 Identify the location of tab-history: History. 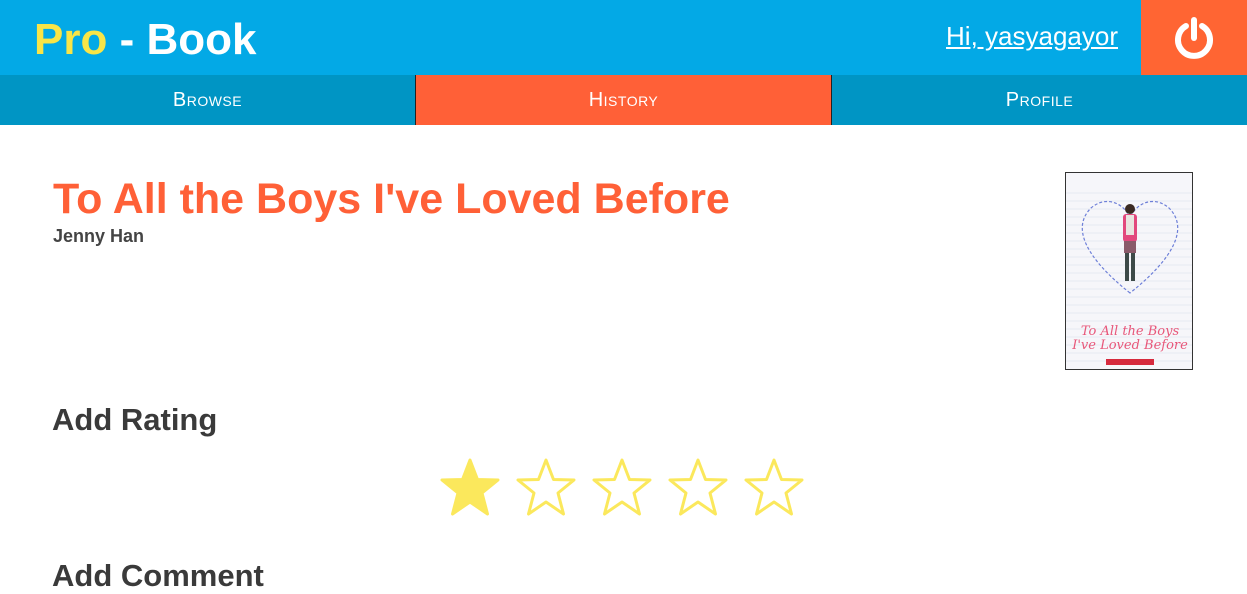
(624, 100).